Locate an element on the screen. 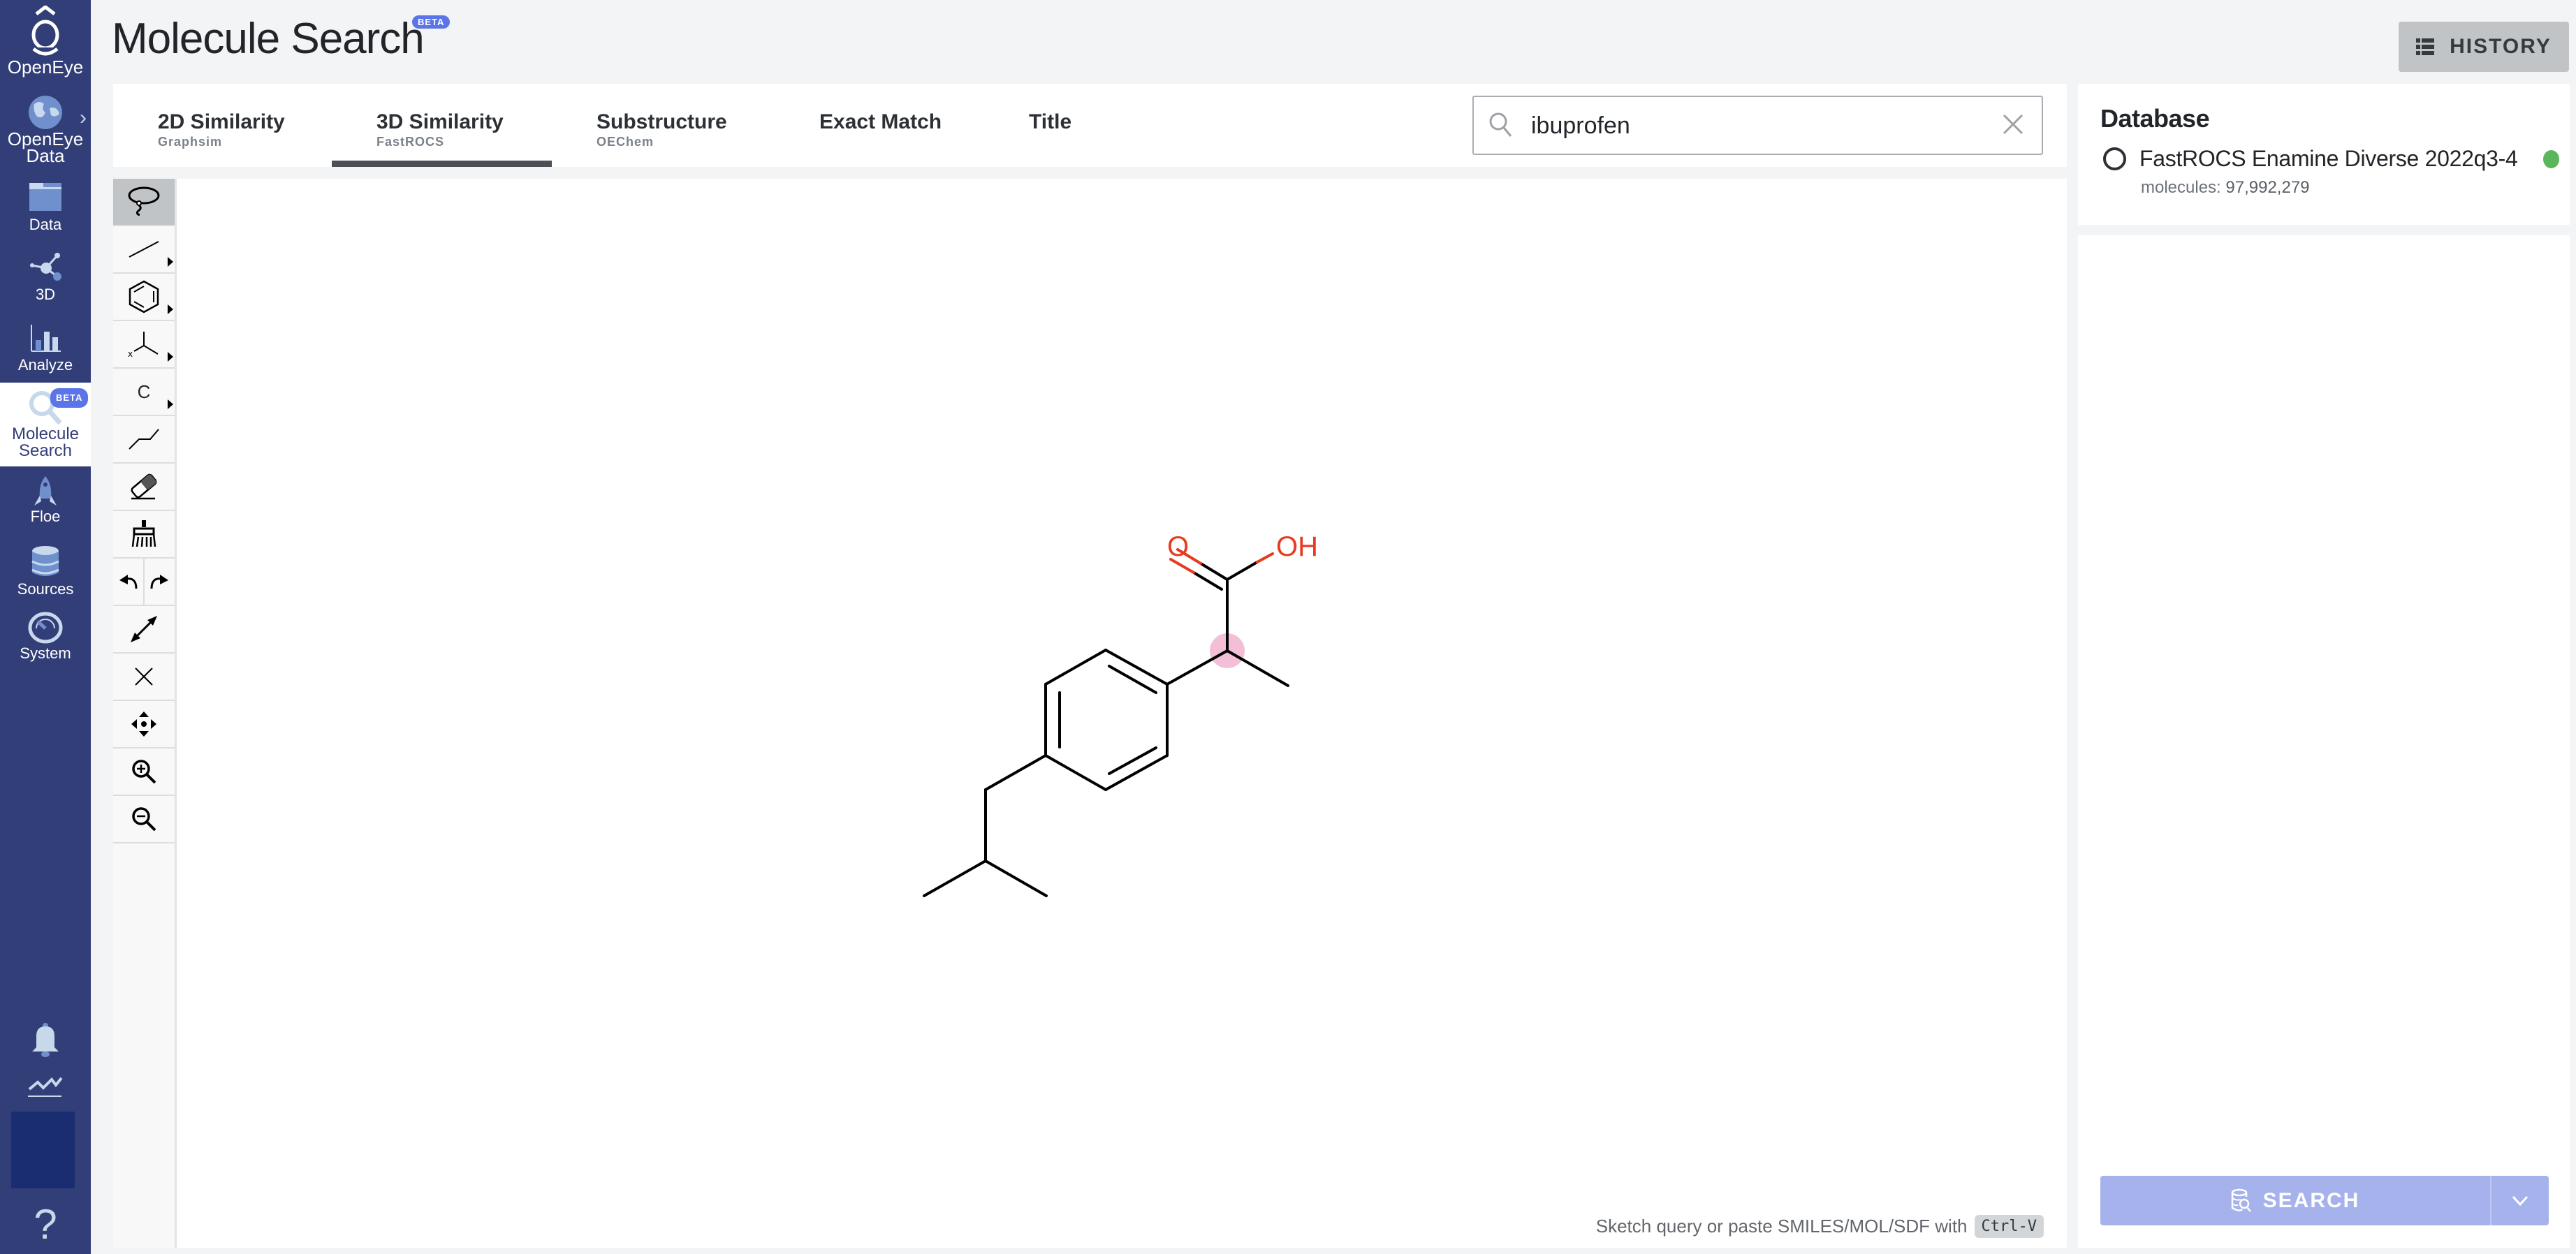 The image size is (2576, 1254). clear-search-icon is located at coordinates (2013, 124).